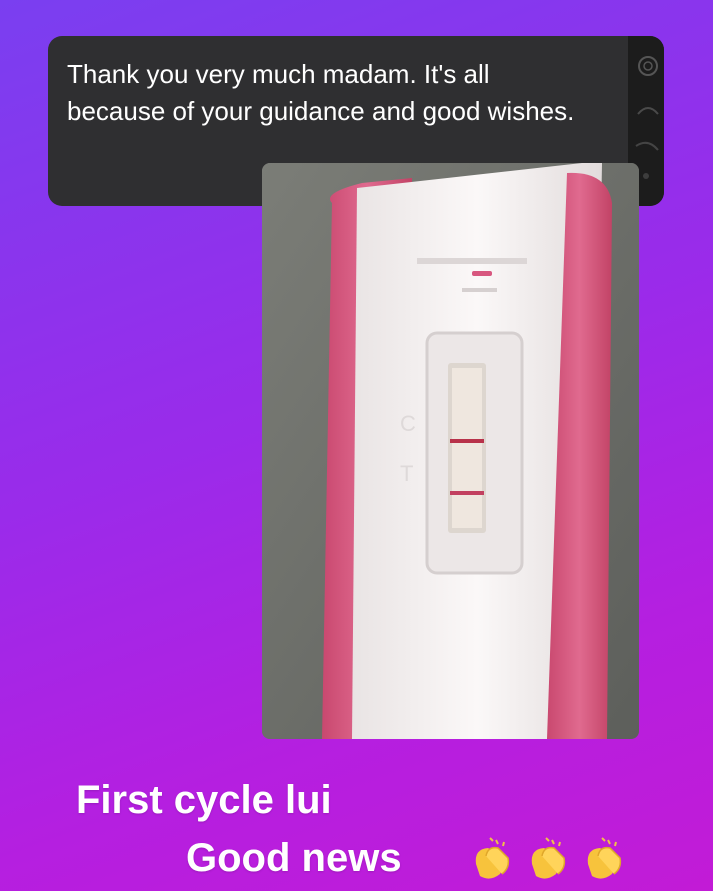 The width and height of the screenshot is (713, 891). I want to click on control-letter: C, so click(408, 423).